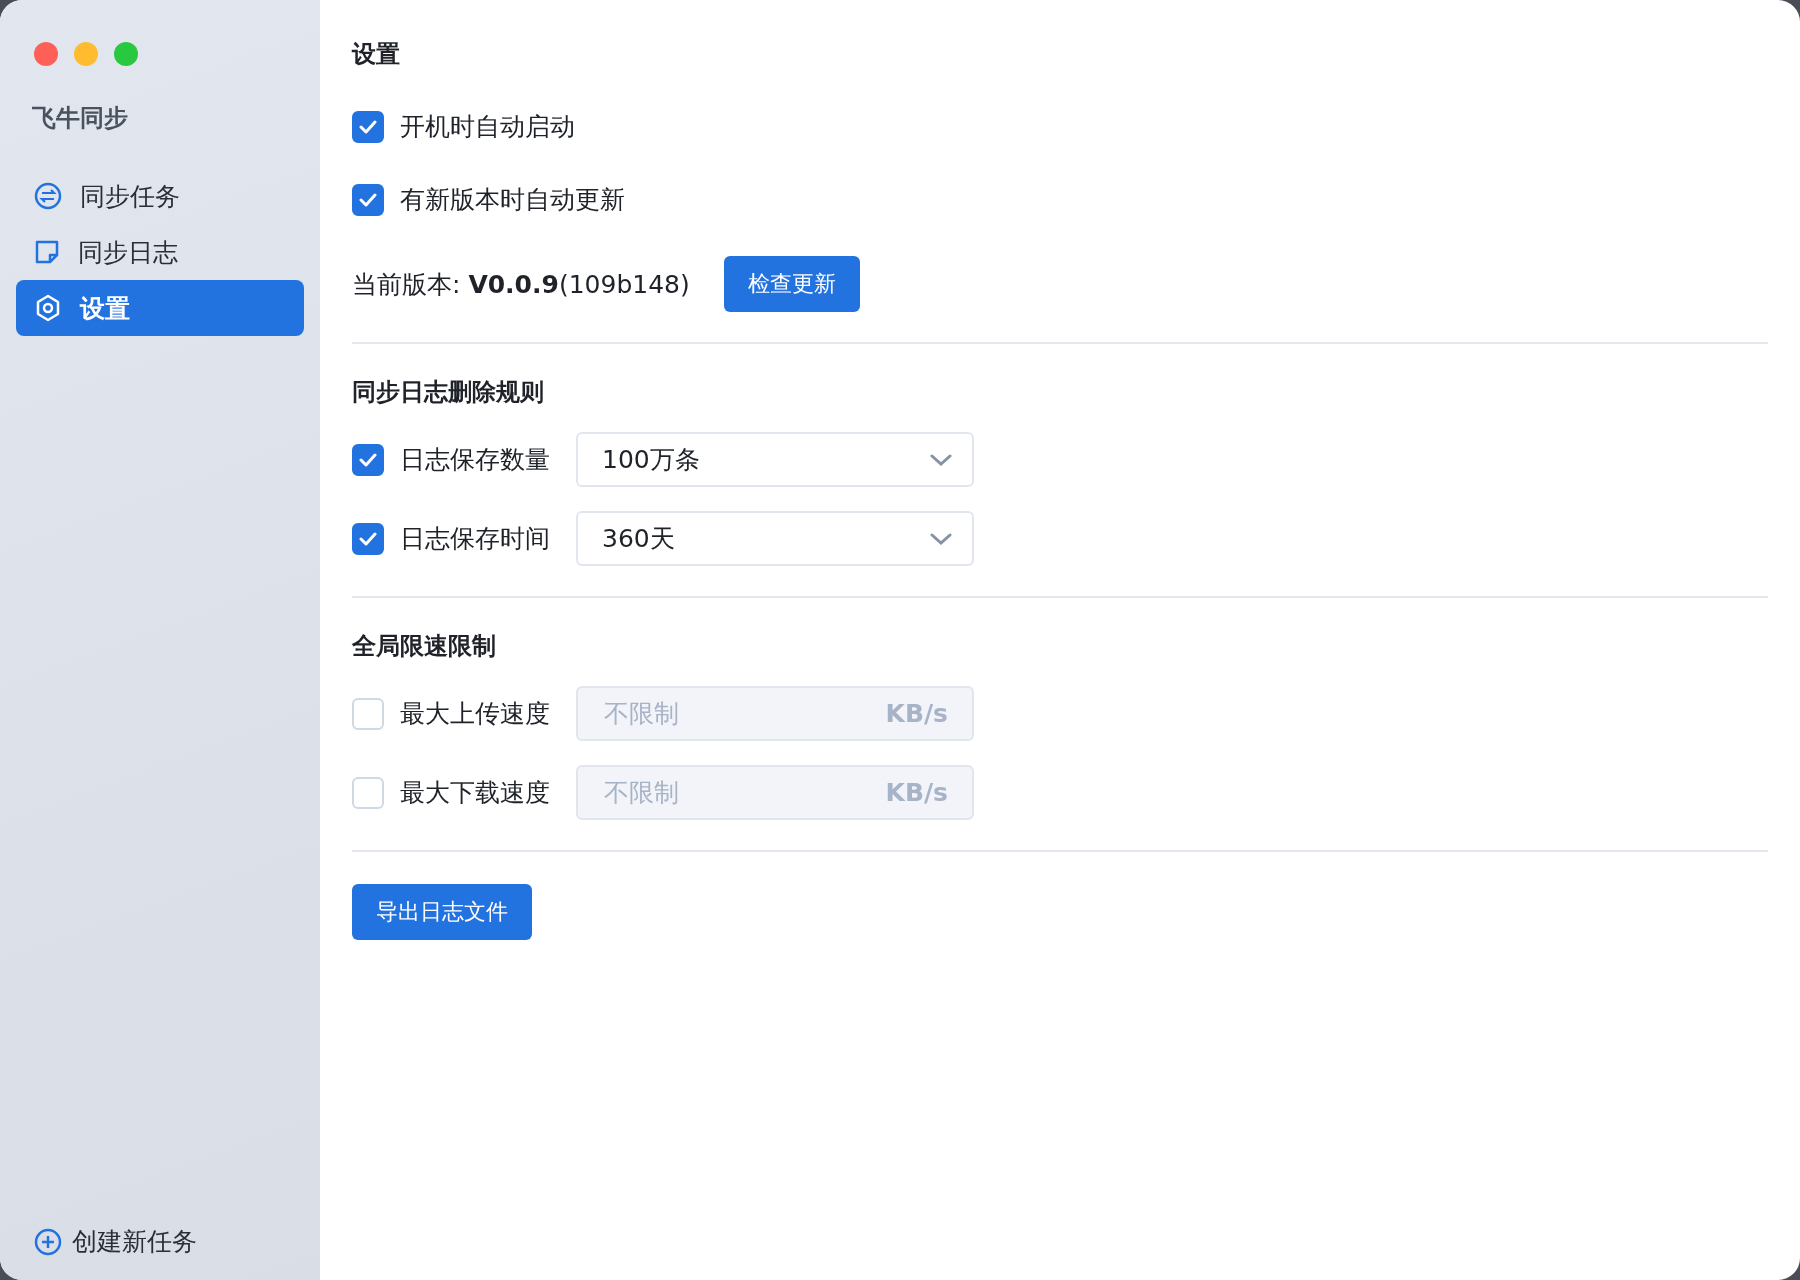 The height and width of the screenshot is (1280, 1800). Describe the element at coordinates (376, 54) in the screenshot. I see `section-title: 设置` at that location.